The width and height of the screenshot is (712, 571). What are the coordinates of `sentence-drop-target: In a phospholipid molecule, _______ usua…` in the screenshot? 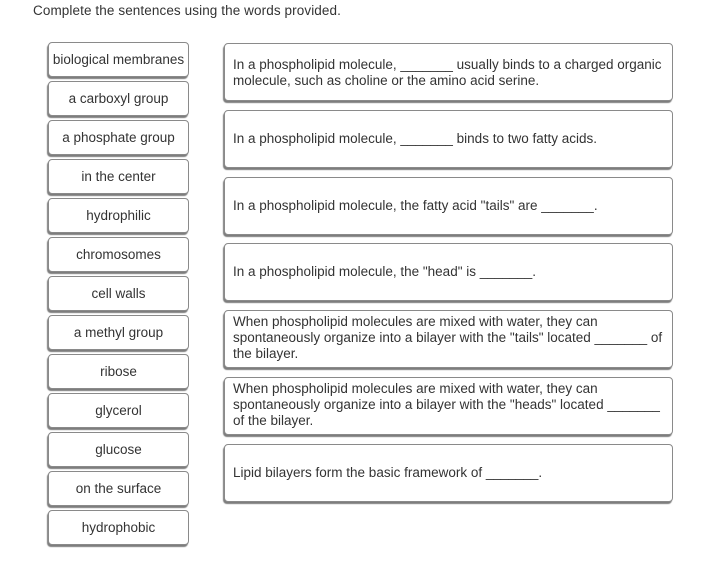 It's located at (448, 72).